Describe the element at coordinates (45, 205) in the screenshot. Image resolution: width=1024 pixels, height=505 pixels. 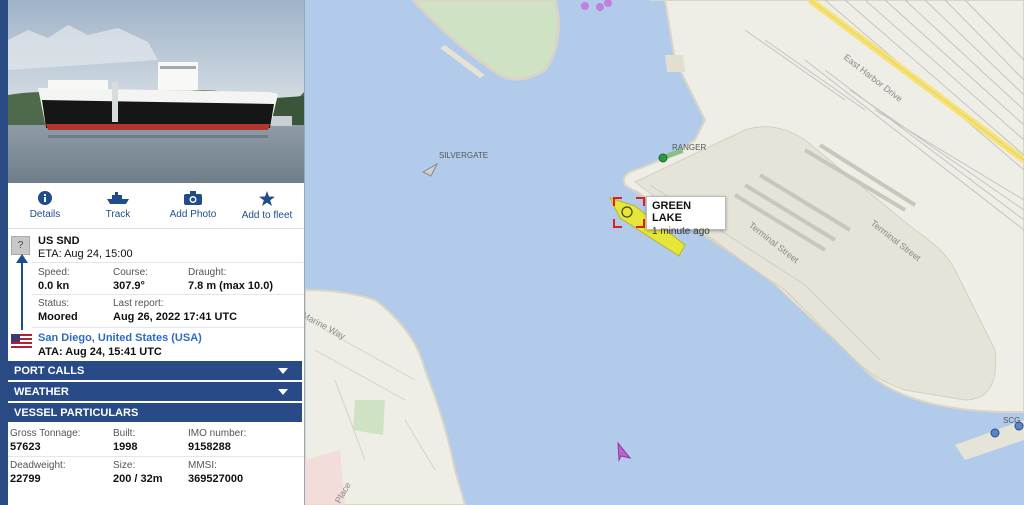
I see `details-button: Details` at that location.